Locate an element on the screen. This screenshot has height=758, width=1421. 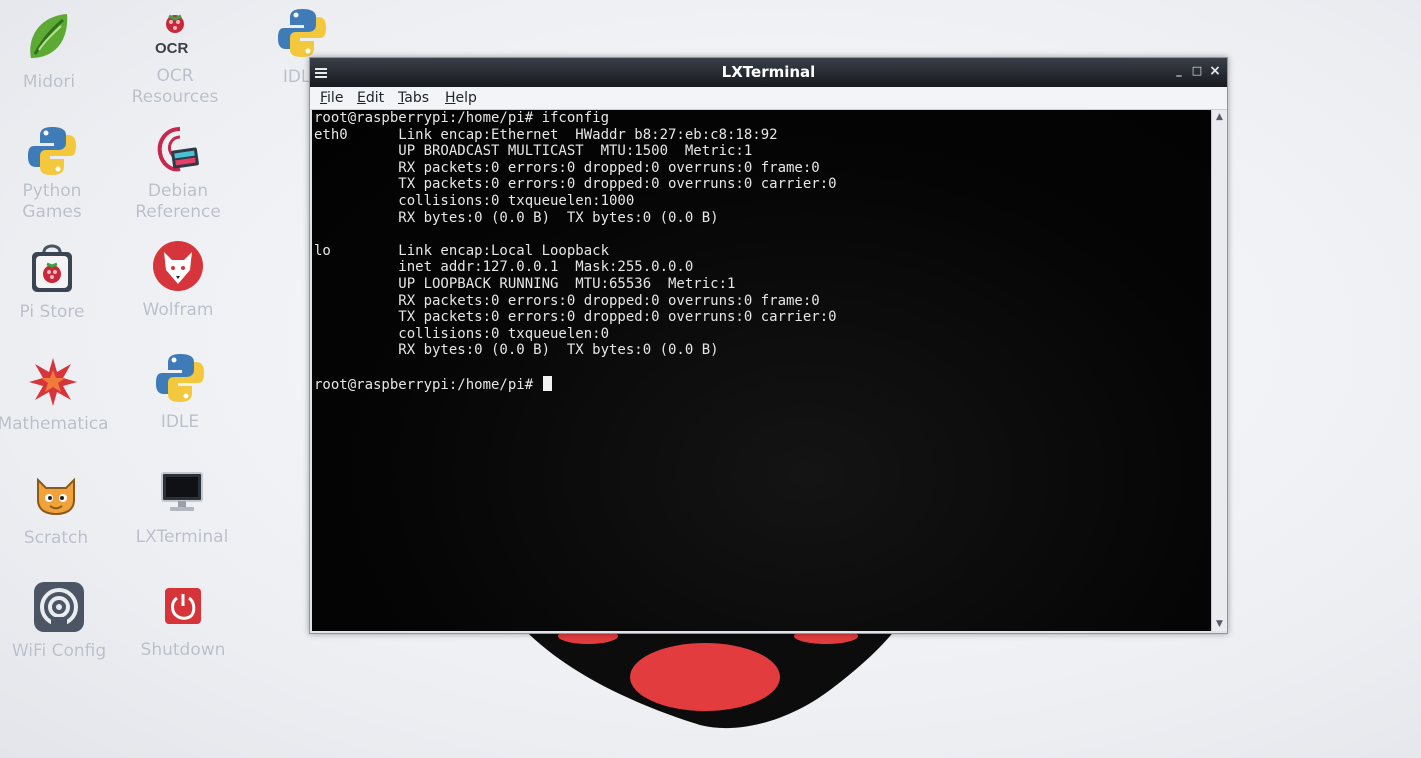
menu-tabs: Tabs is located at coordinates (413, 98).